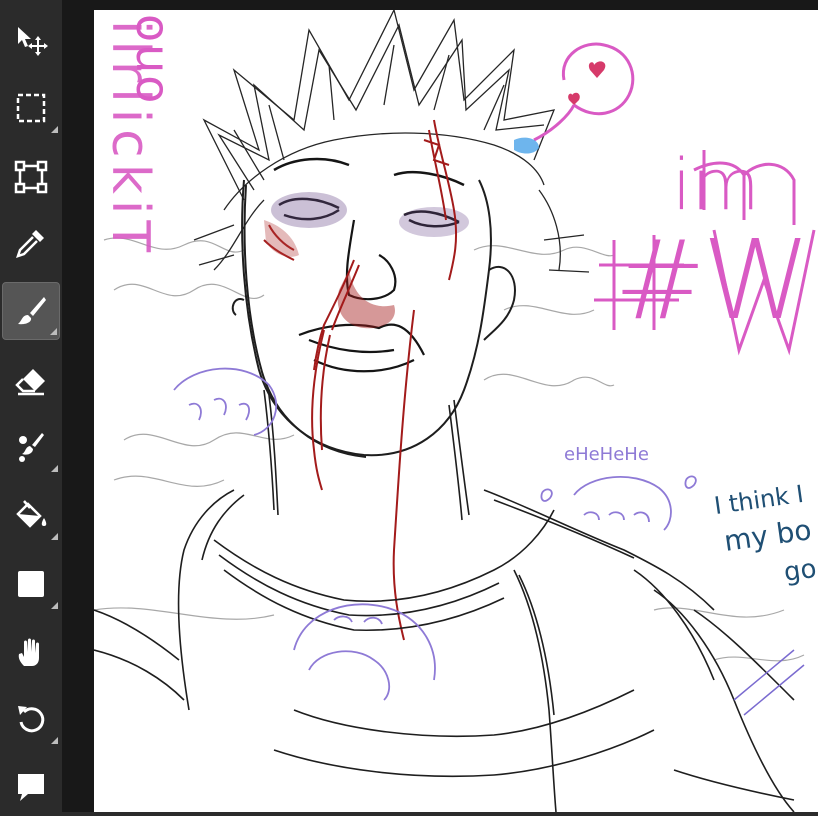  I want to click on marquee-select-tool, so click(31, 108).